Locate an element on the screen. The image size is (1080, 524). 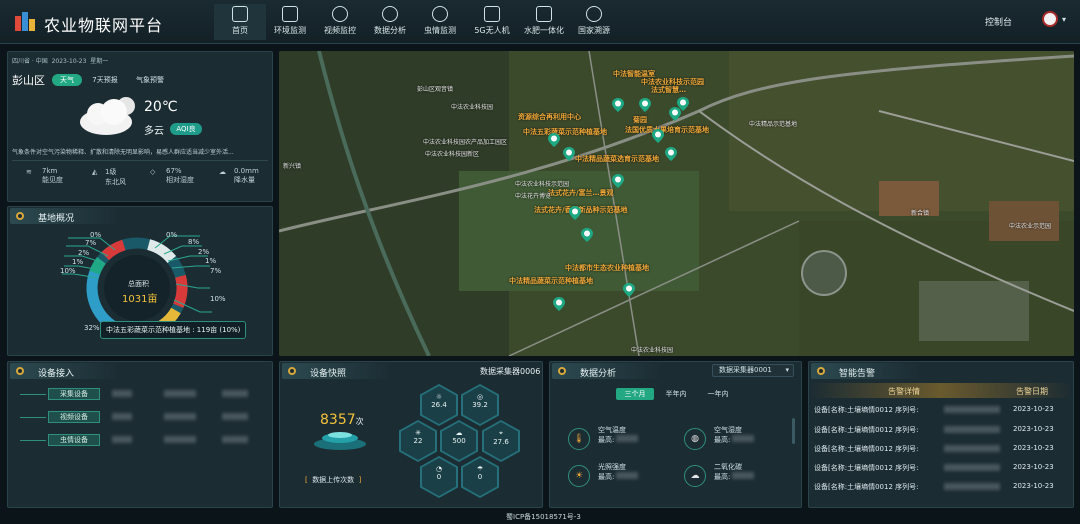
col-date: 告警日期 is located at coordinates (1032, 391).